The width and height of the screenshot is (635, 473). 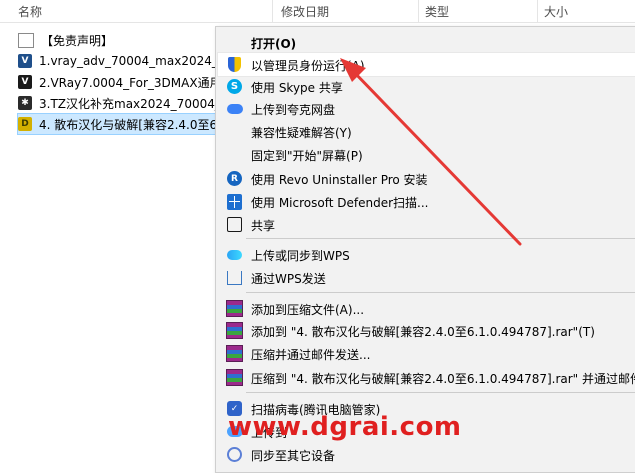 What do you see at coordinates (234, 277) in the screenshot?
I see `wps-send-icon` at bounding box center [234, 277].